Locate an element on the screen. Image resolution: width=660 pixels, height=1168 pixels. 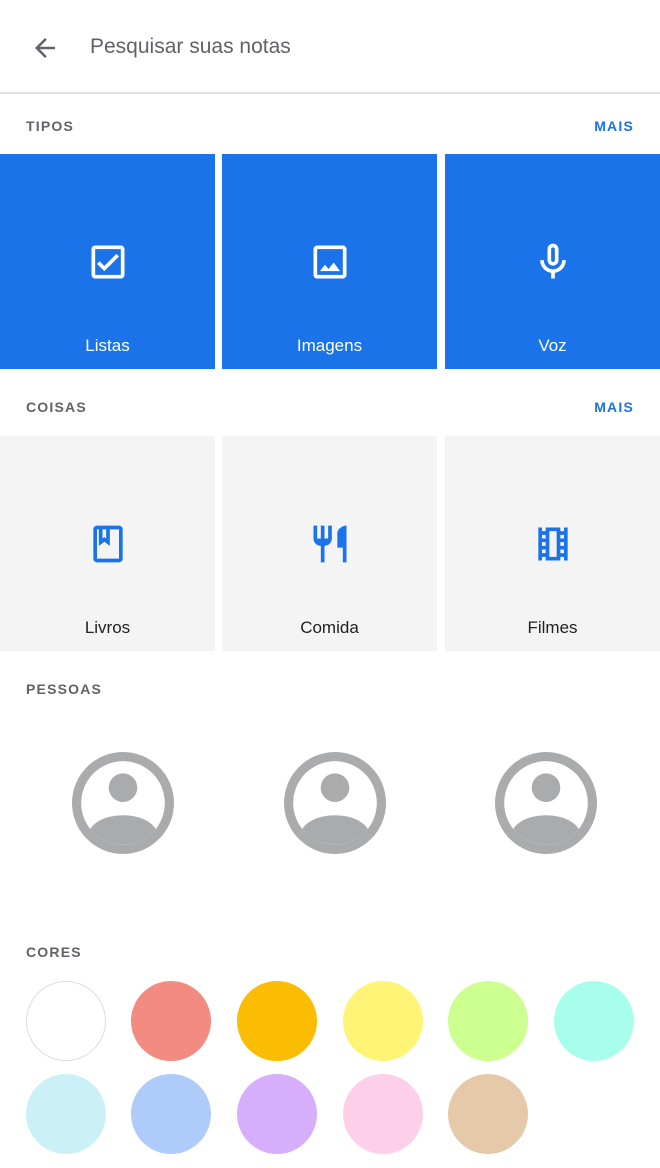
book-icon is located at coordinates (108, 544).